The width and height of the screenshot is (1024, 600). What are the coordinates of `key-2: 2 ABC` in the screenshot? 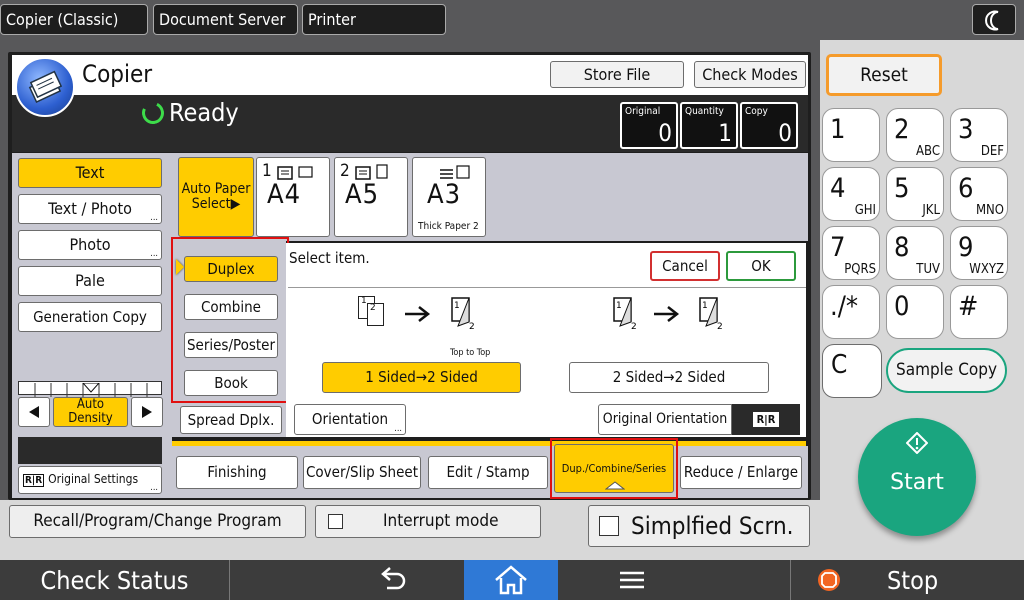 It's located at (915, 135).